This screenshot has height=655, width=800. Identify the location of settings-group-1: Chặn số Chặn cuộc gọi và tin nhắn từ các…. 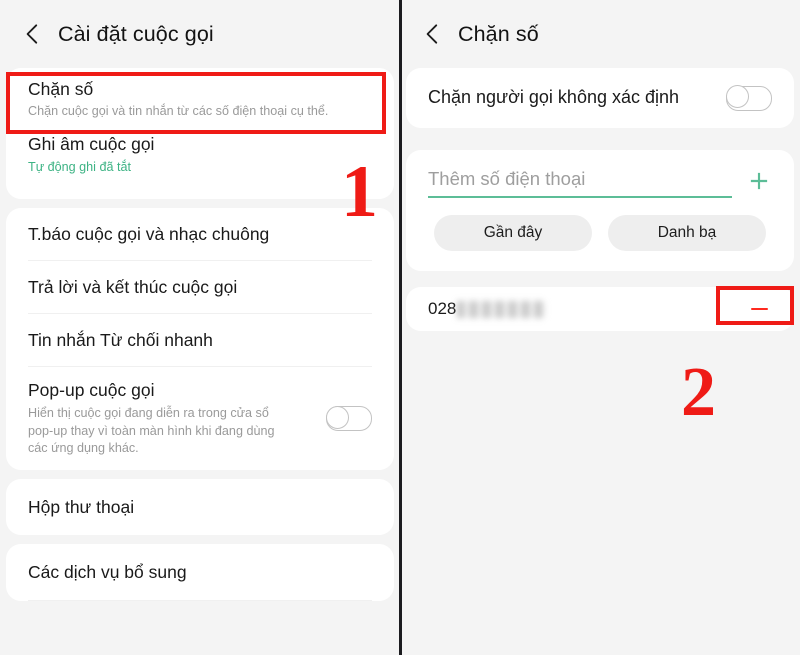
(200, 134).